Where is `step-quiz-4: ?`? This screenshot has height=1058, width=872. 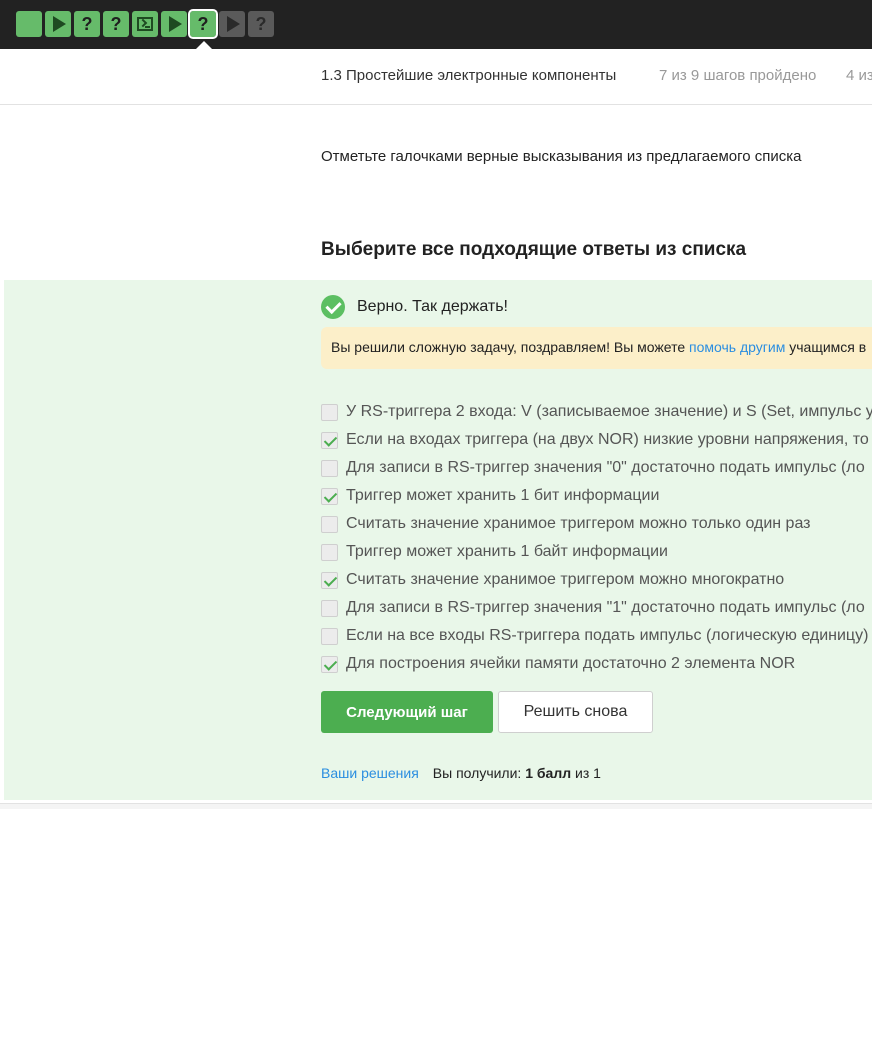
step-quiz-4: ? is located at coordinates (116, 24).